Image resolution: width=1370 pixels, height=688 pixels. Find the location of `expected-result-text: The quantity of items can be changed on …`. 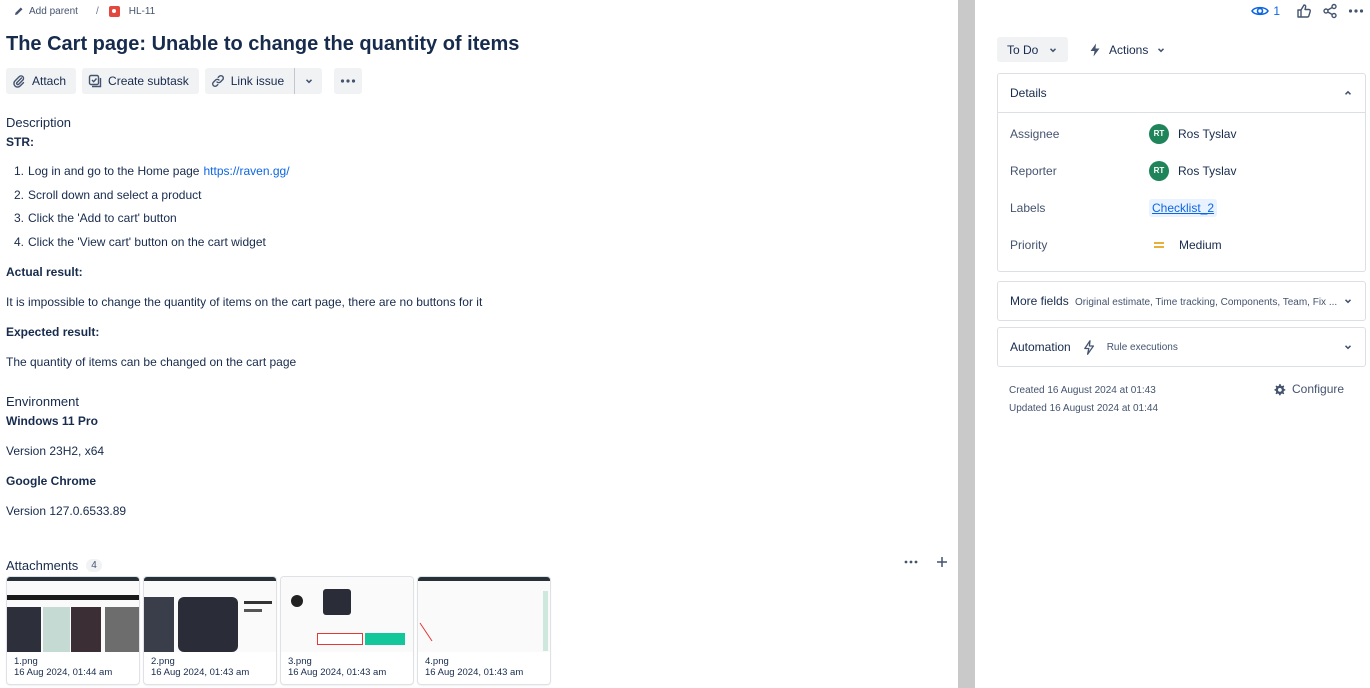

expected-result-text: The quantity of items can be changed on … is located at coordinates (151, 362).